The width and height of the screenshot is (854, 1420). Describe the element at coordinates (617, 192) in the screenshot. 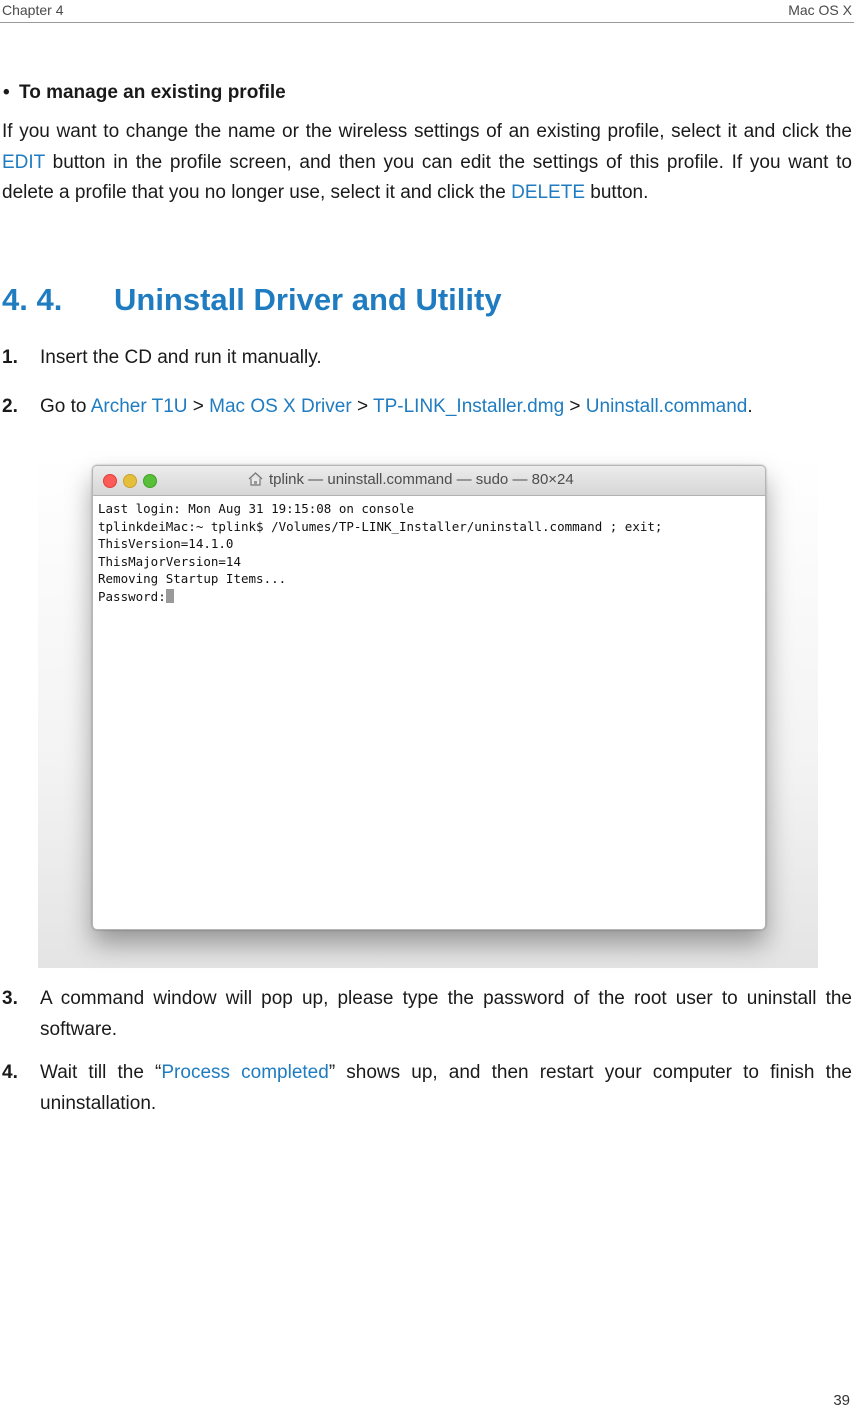

I see `paragraph-text-3: button.` at that location.